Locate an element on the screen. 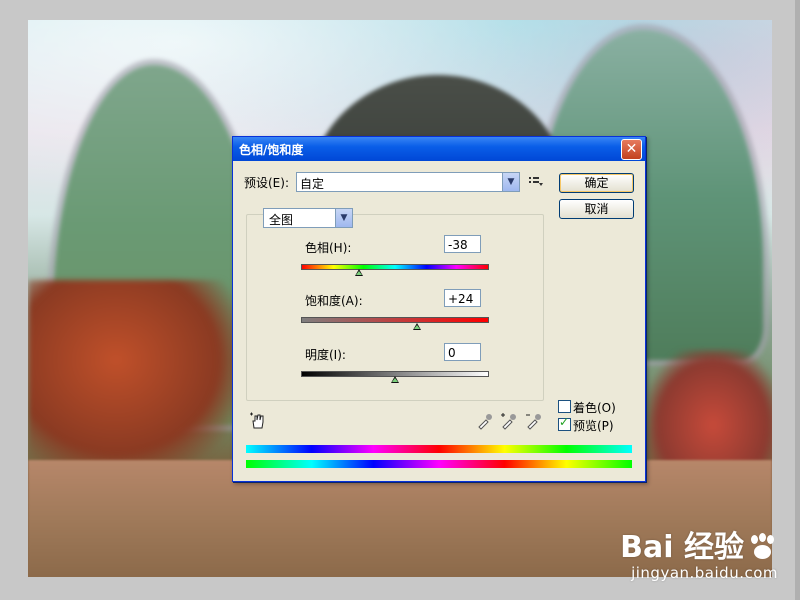  close-button: ✕ is located at coordinates (631, 149).